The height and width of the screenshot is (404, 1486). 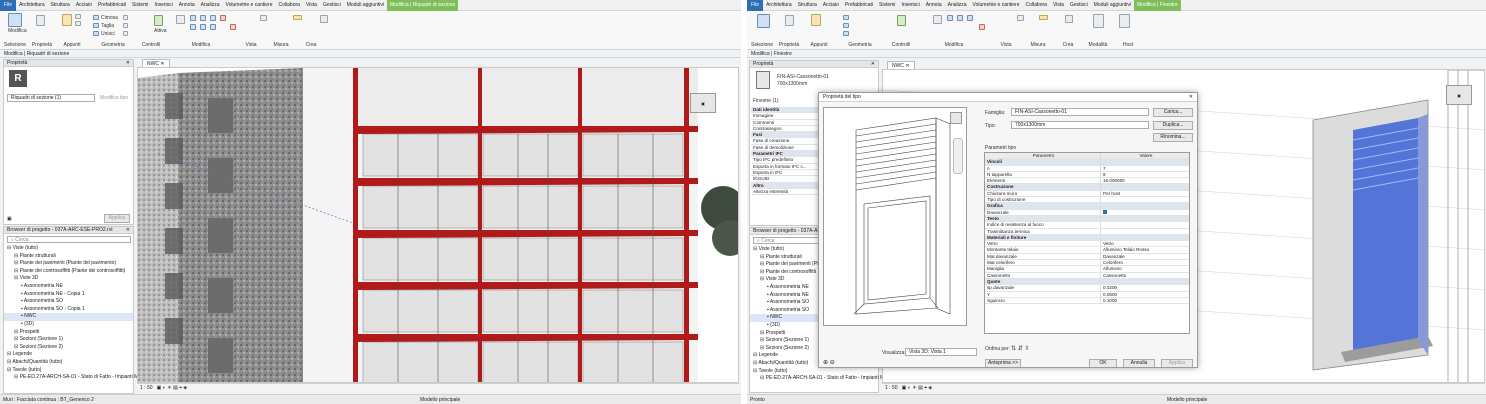 I want to click on menu-item: Gestisci, so click(x=332, y=5).